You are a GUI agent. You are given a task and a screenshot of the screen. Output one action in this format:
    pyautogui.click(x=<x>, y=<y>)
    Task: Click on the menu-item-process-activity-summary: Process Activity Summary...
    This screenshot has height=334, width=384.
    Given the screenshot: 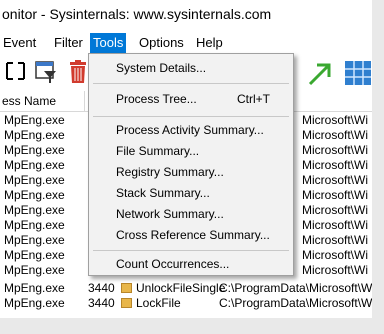 What is the action you would take?
    pyautogui.click(x=191, y=130)
    